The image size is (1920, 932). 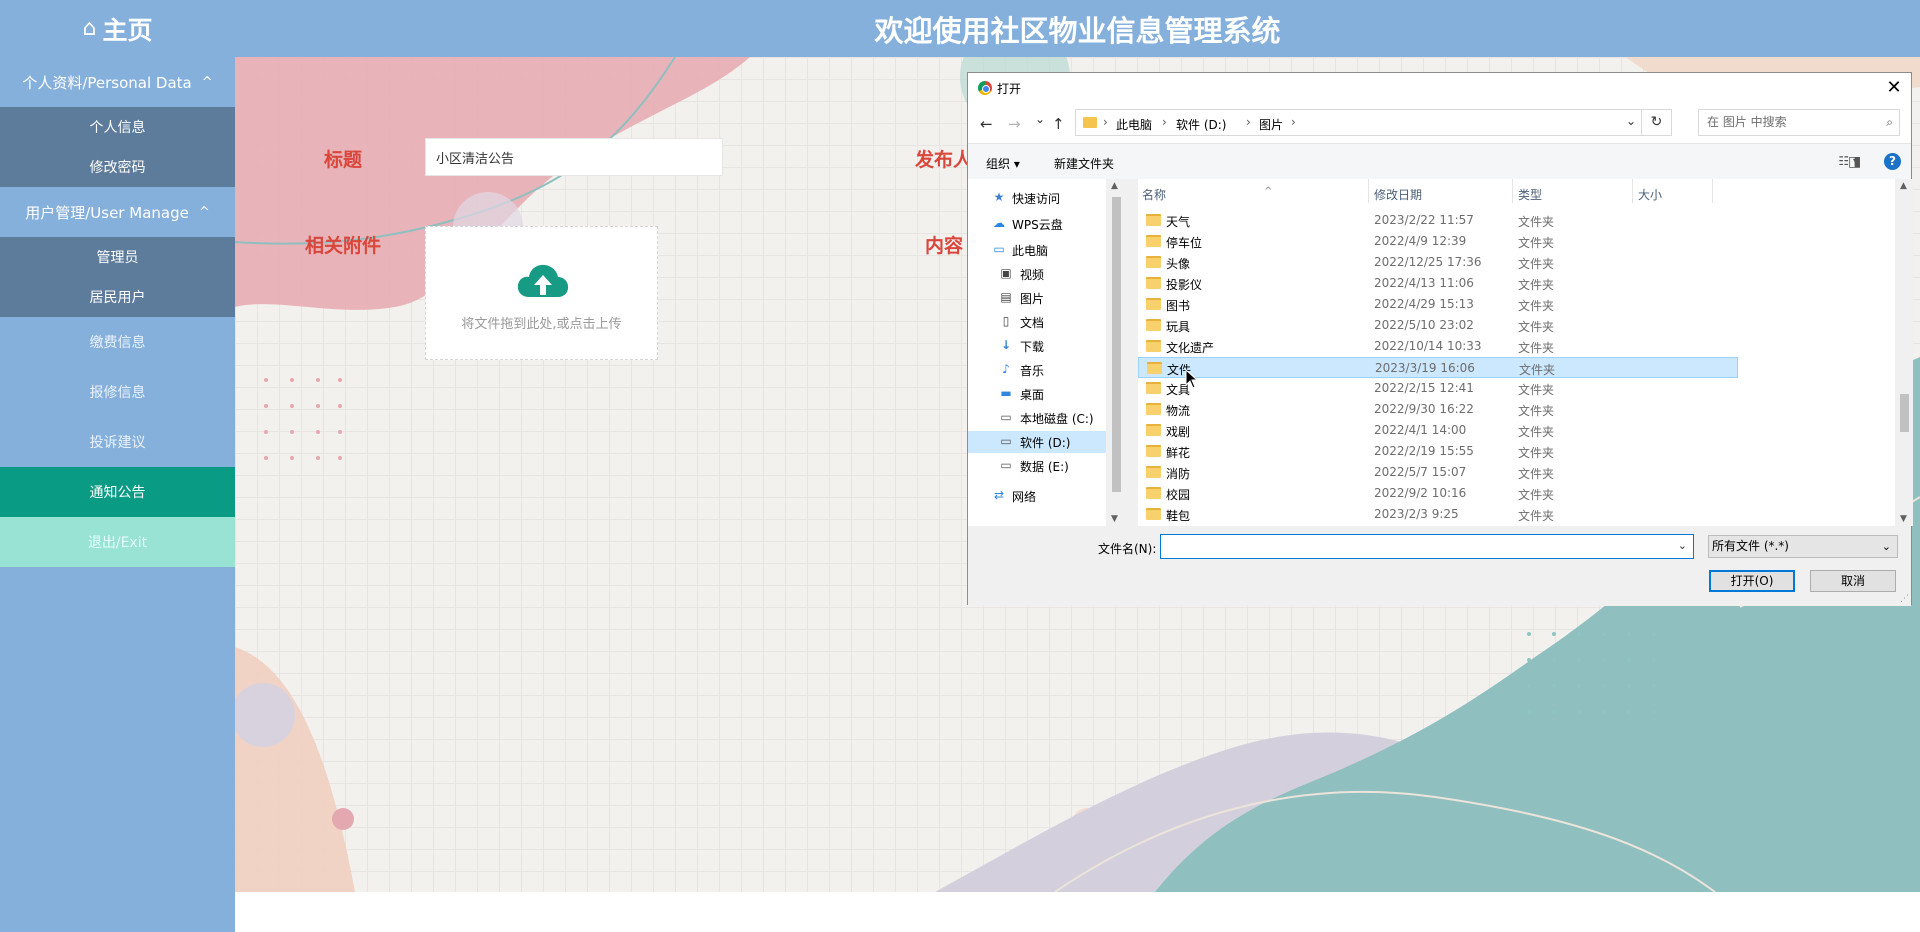 I want to click on sidebar-item-change-password: 修改密码, so click(x=117, y=167).